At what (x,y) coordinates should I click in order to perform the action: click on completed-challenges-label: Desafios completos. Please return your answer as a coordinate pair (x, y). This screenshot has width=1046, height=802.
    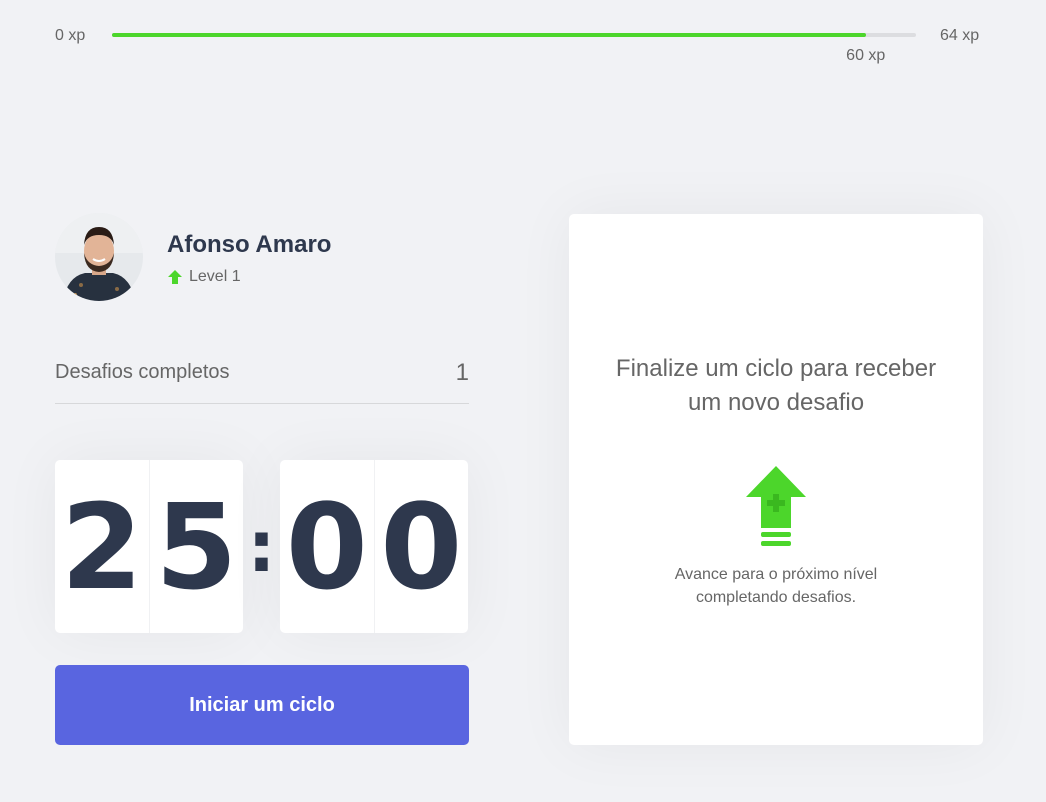
    Looking at the image, I should click on (142, 372).